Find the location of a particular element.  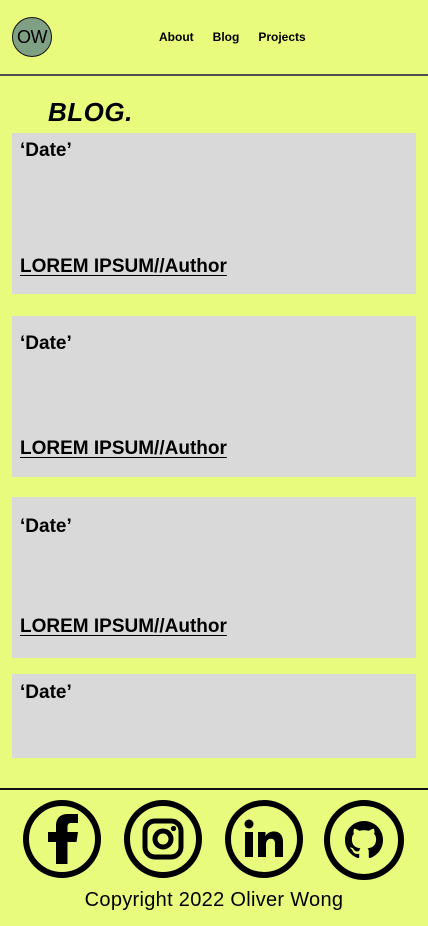

nav-link-blog: Blog is located at coordinates (226, 37).